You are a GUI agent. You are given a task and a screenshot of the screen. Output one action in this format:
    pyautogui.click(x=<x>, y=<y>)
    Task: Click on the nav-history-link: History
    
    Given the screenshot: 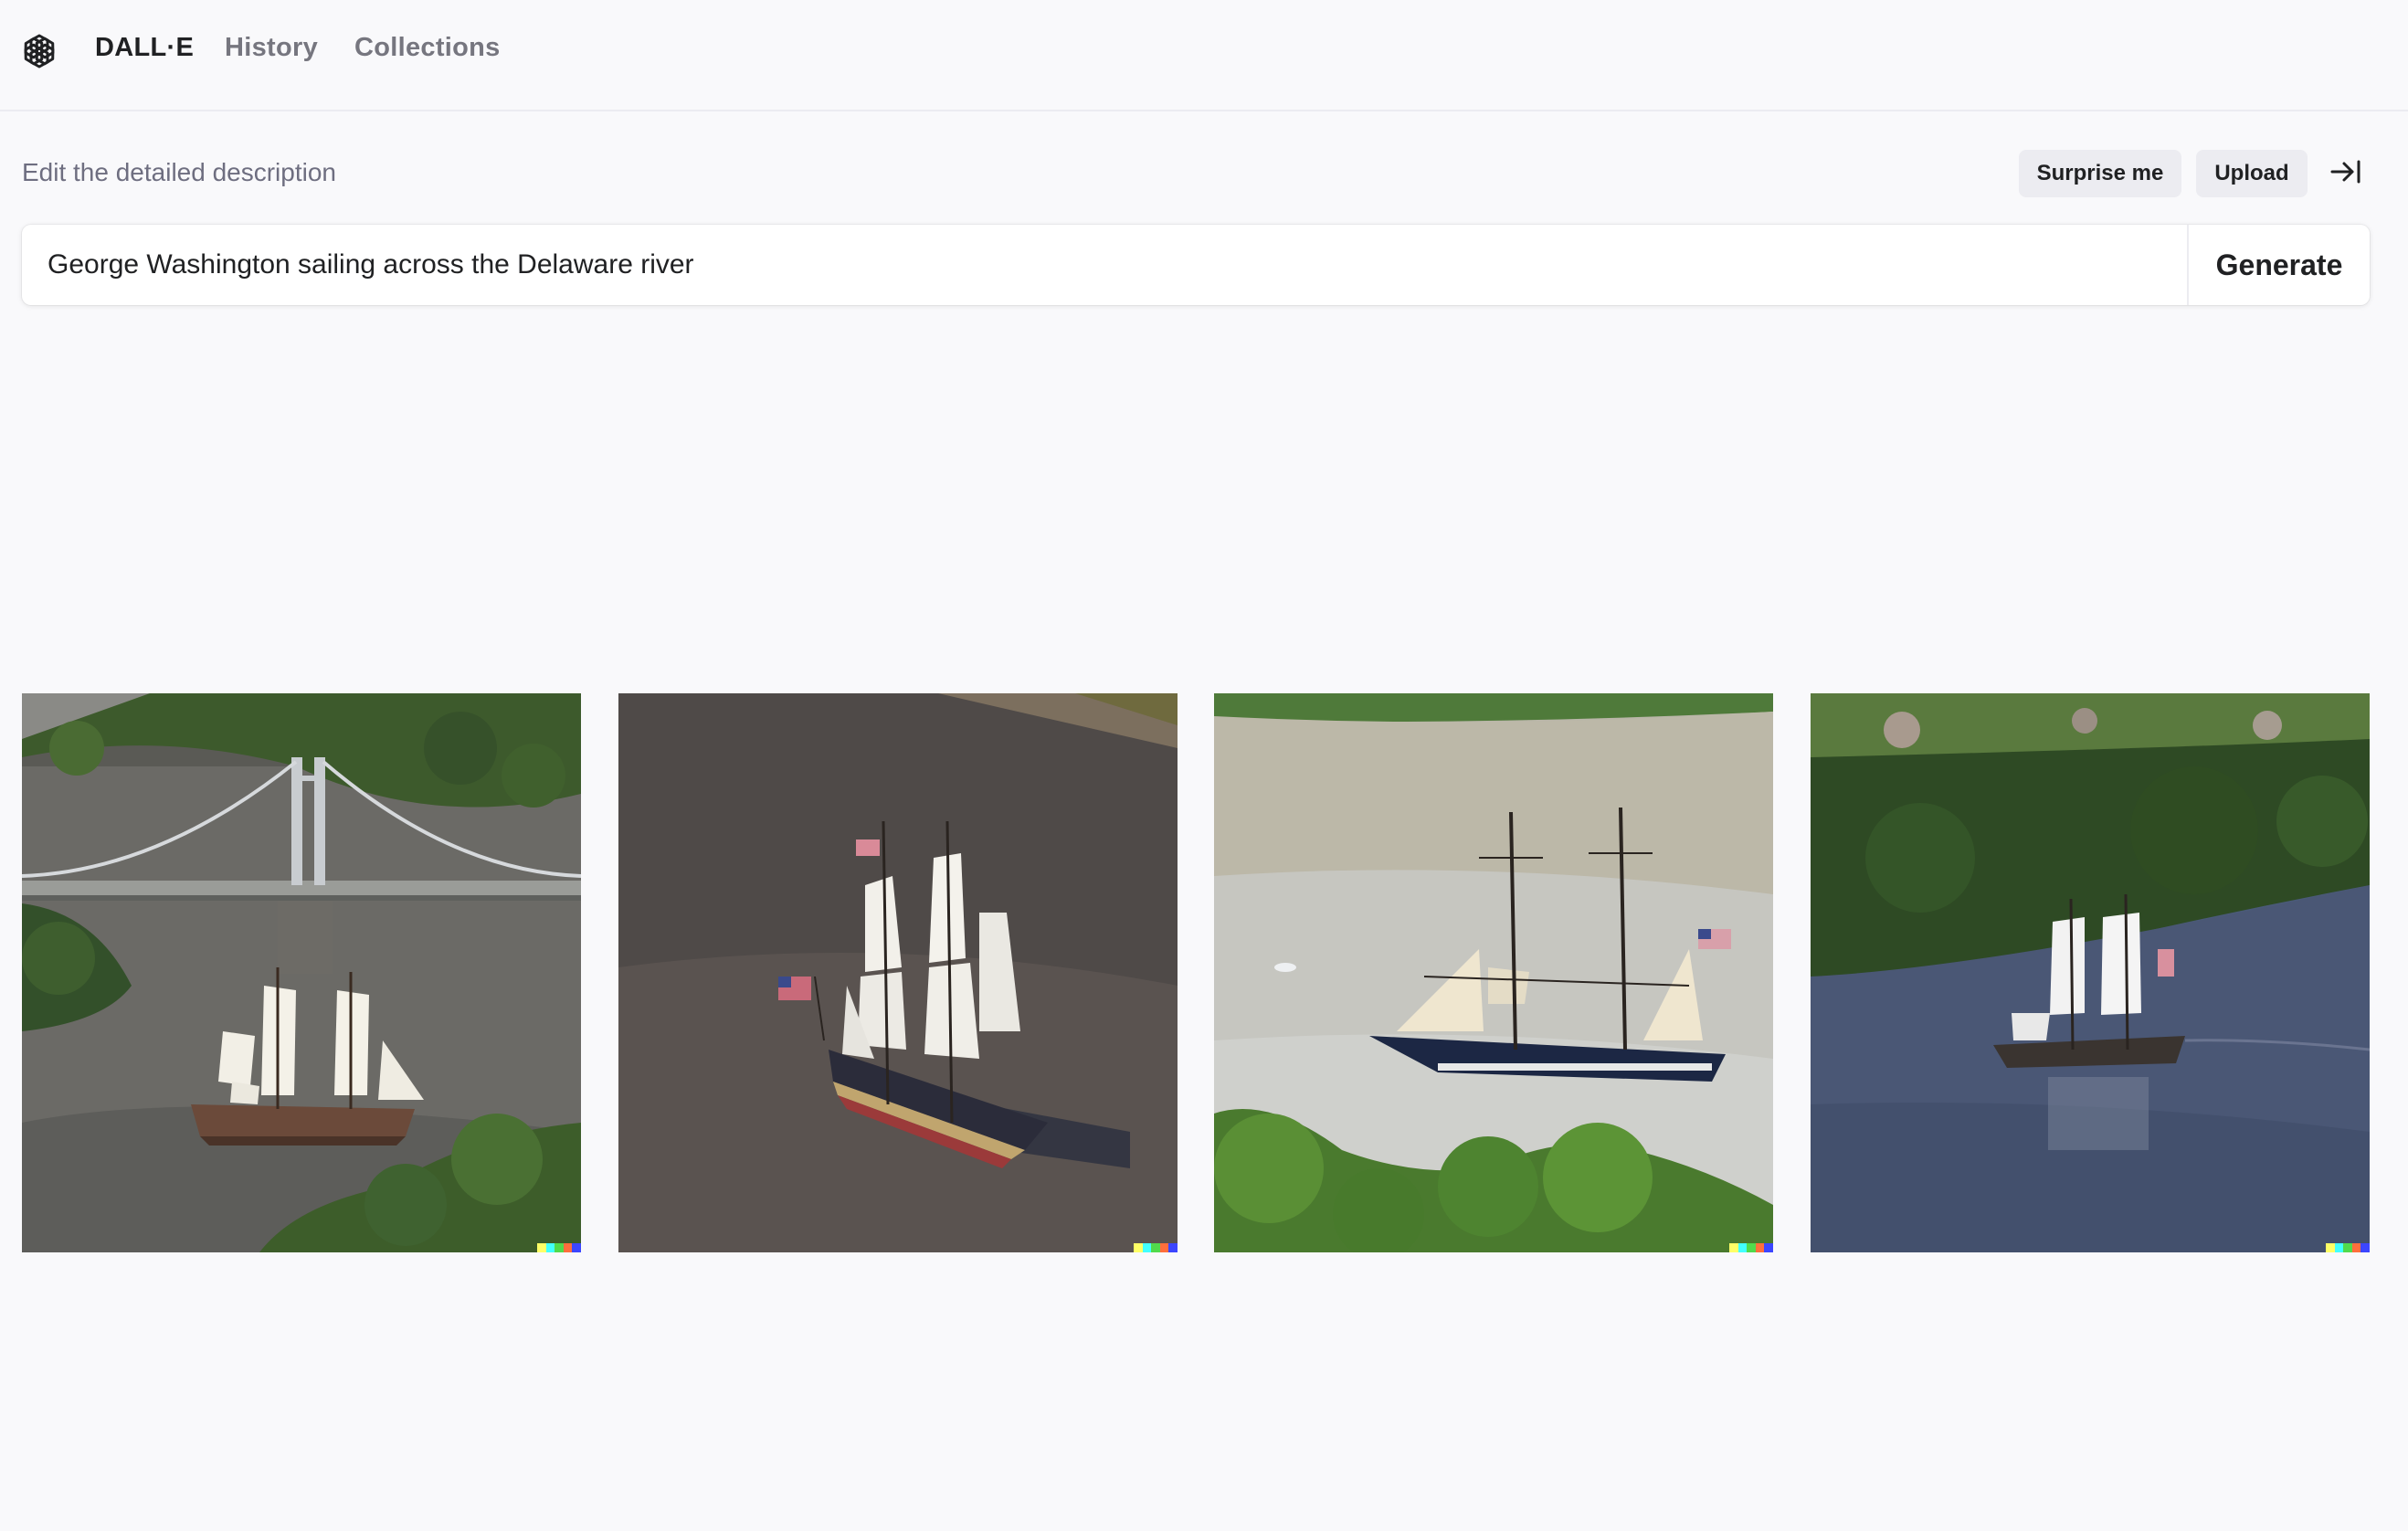 What is the action you would take?
    pyautogui.click(x=271, y=48)
    